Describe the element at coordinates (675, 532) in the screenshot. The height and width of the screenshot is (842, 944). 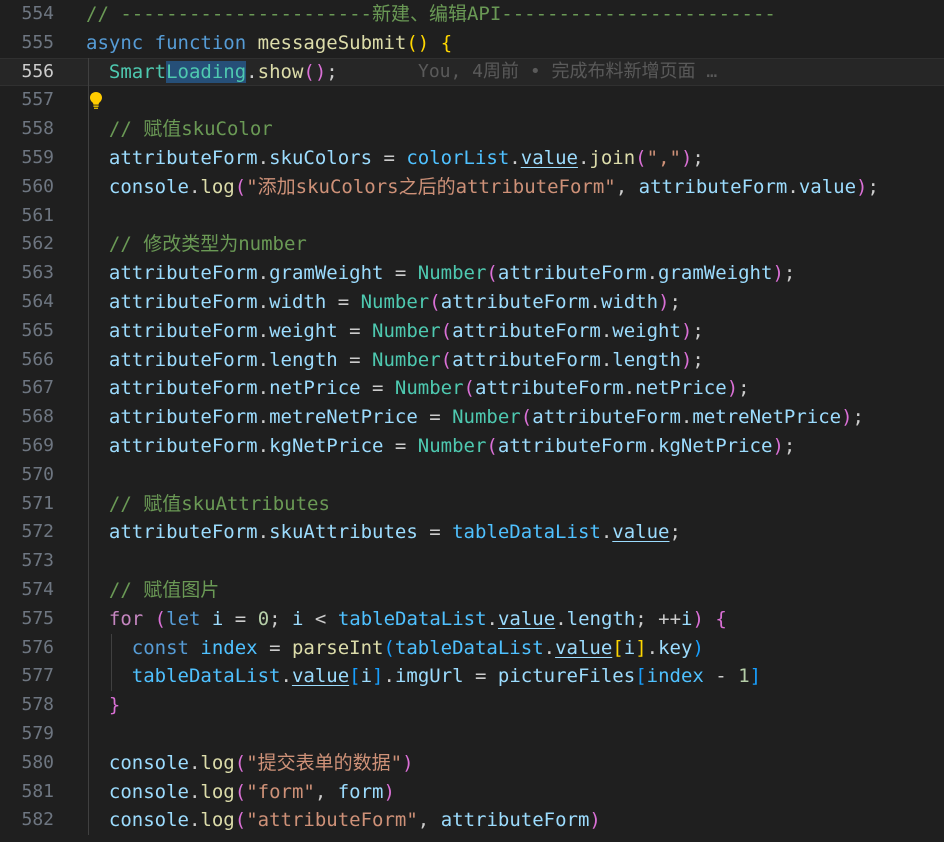
I see `code-token: ;` at that location.